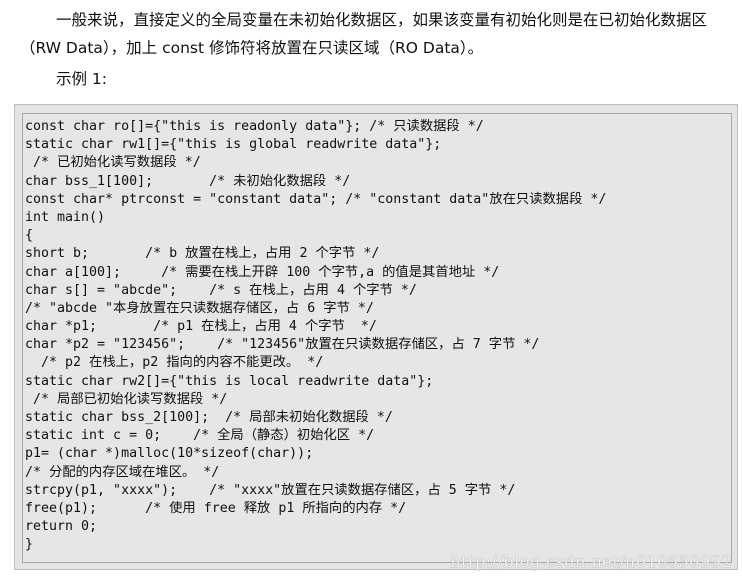 This screenshot has width=742, height=577. I want to click on example-label: 示例 1:, so click(82, 79).